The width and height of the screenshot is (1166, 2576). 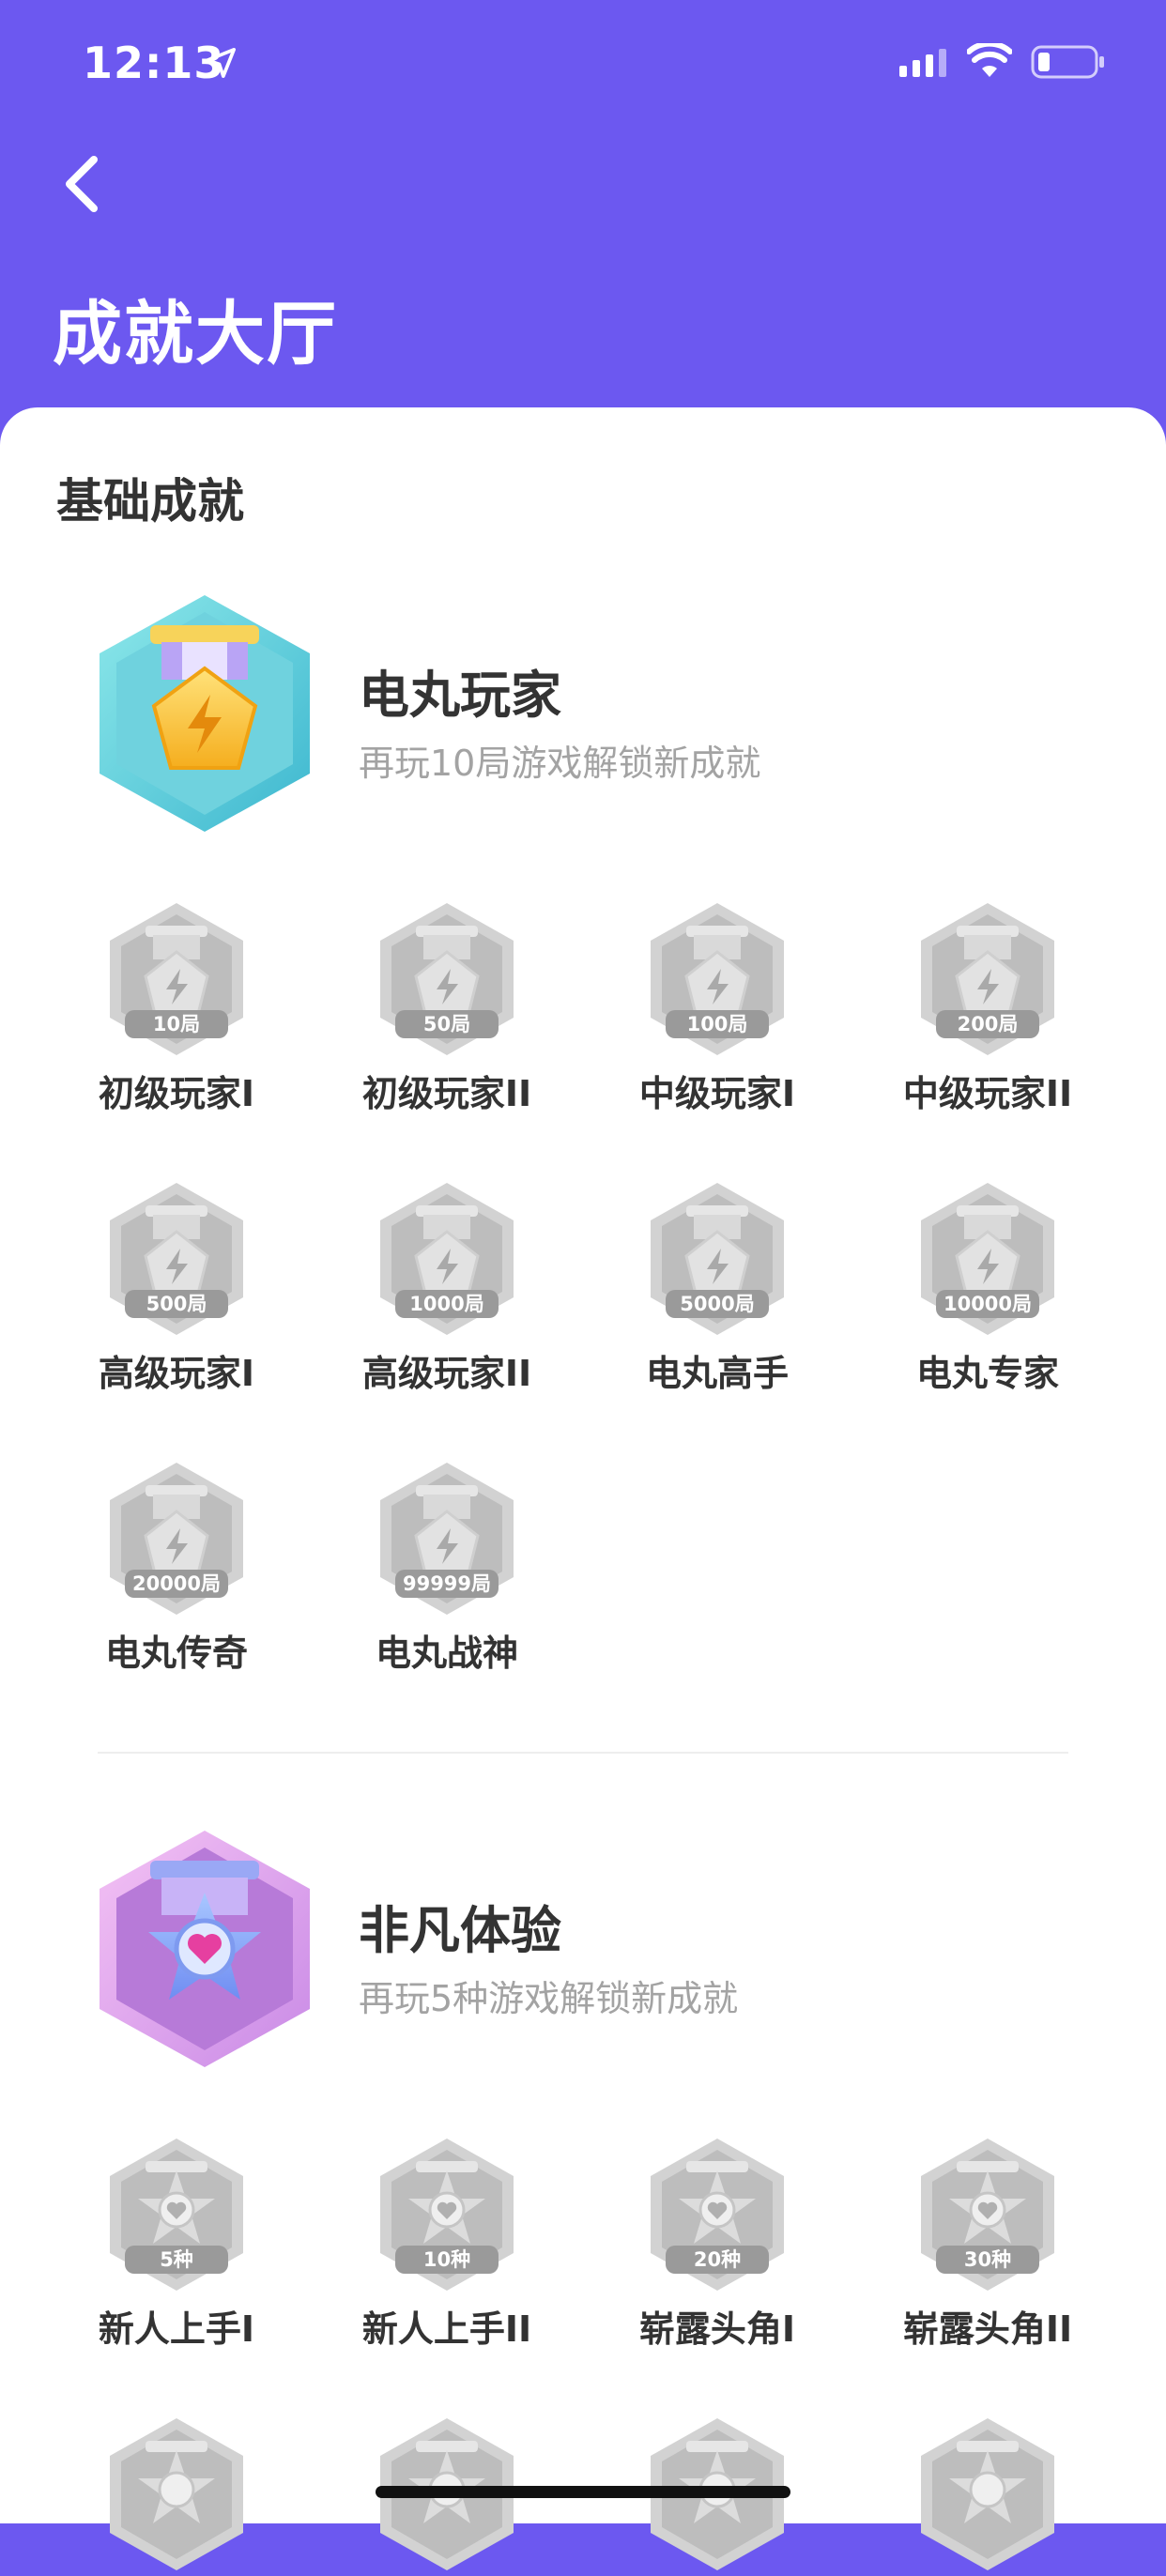 I want to click on location-arrow-icon, so click(x=221, y=63).